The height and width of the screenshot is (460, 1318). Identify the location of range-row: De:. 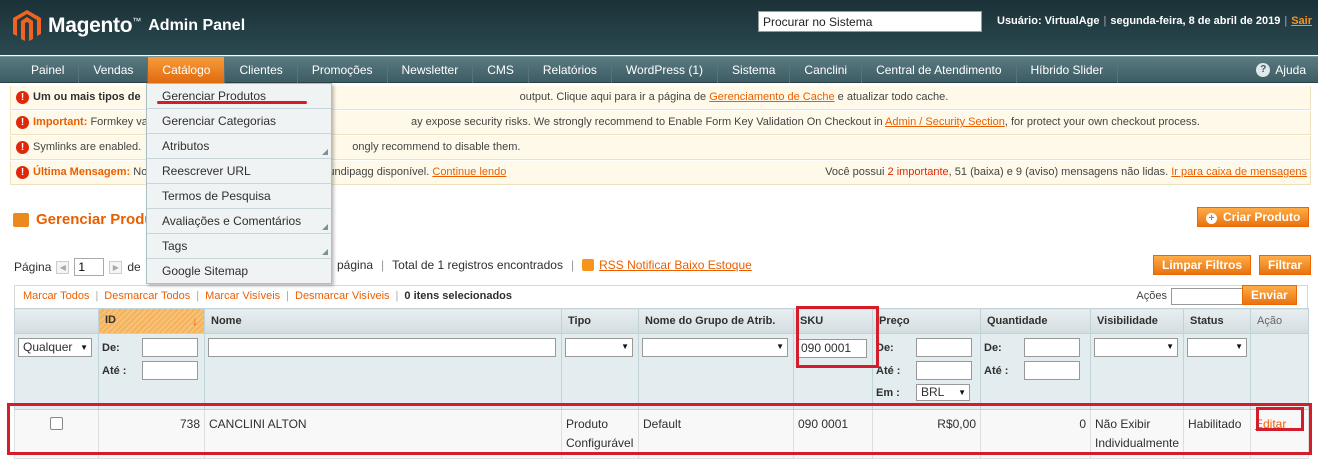
(151, 347).